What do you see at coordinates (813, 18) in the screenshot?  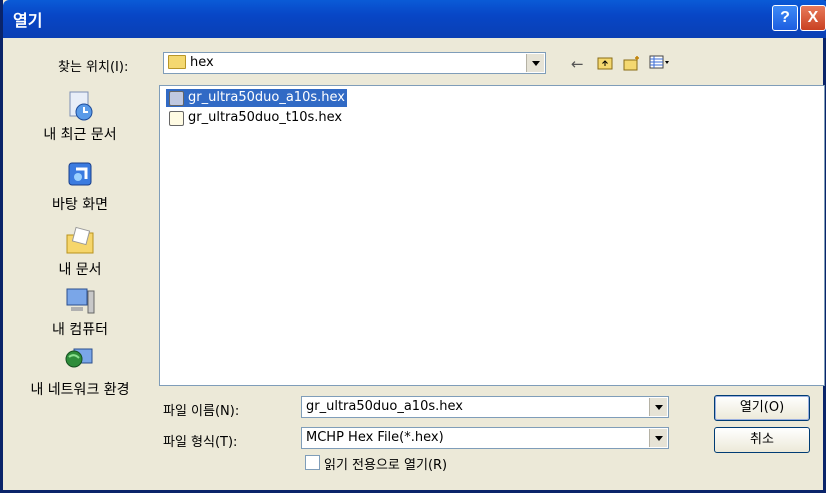 I see `close-button: X` at bounding box center [813, 18].